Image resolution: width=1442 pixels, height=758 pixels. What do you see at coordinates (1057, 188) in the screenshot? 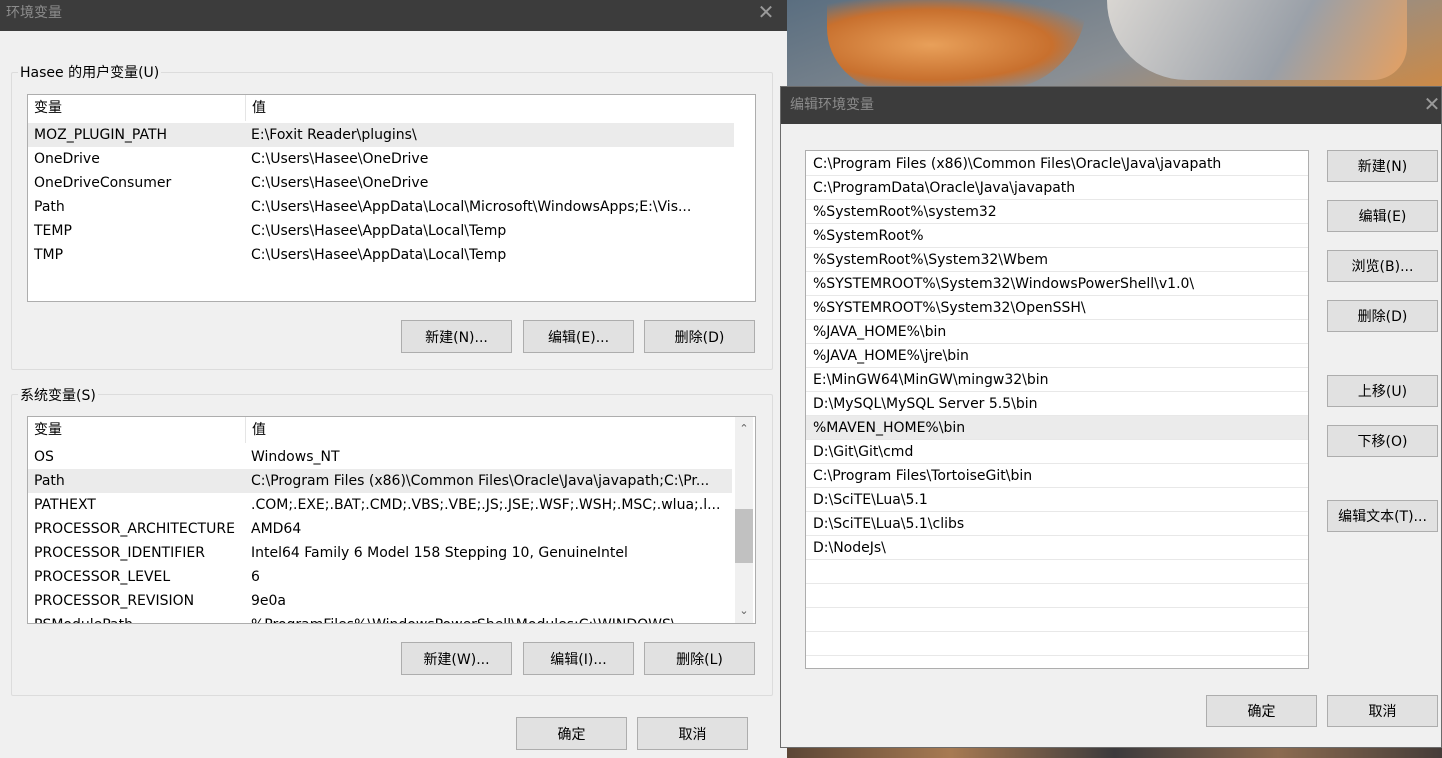
I see `path-entry: C:\ProgramData\Oracle\Java\javapath` at bounding box center [1057, 188].